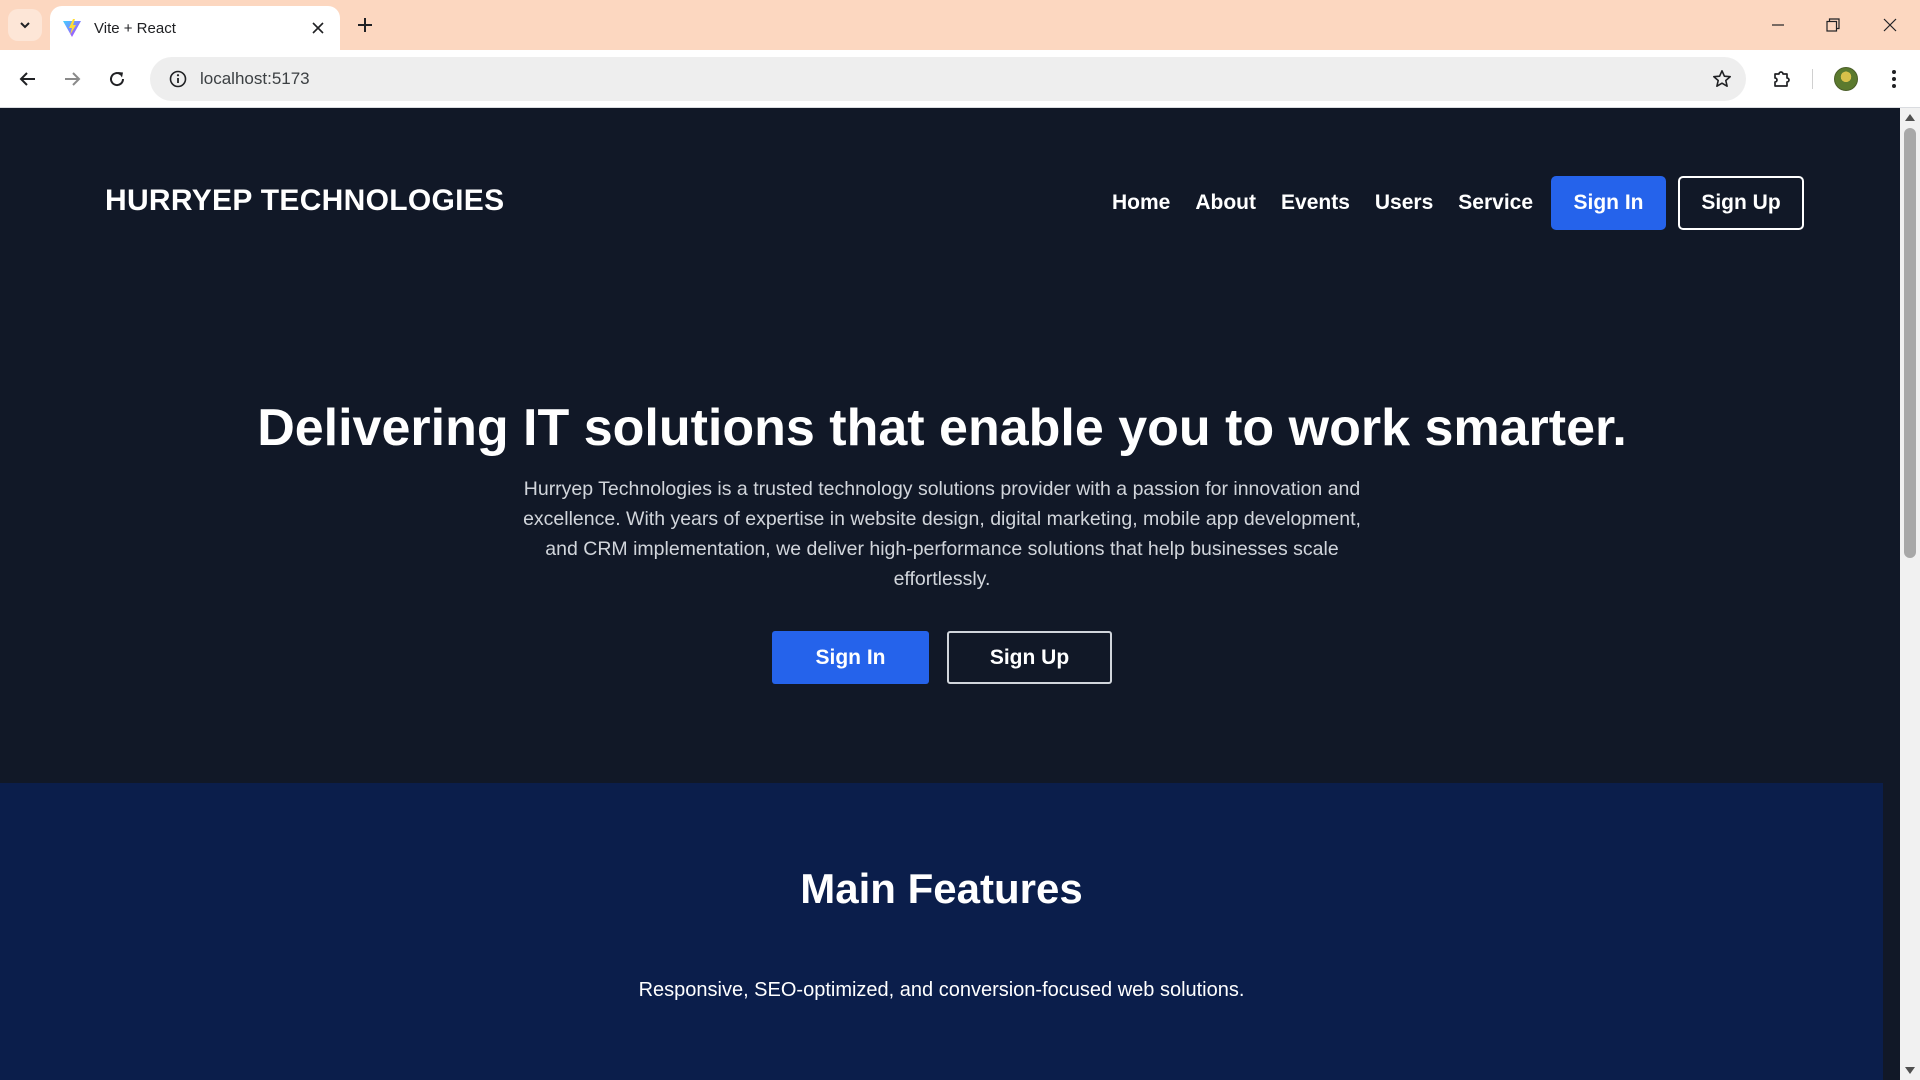 The width and height of the screenshot is (1920, 1080). I want to click on tab-search-button, so click(25, 25).